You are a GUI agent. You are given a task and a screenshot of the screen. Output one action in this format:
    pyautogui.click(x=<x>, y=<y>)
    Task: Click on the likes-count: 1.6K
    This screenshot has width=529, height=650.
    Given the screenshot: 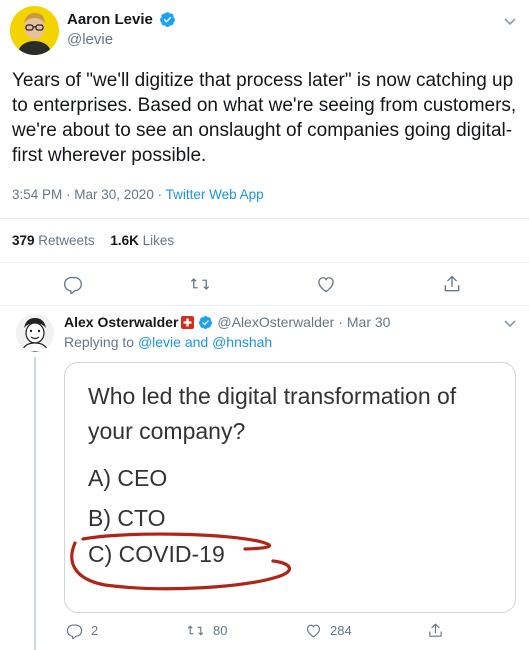 What is the action you would take?
    pyautogui.click(x=124, y=240)
    